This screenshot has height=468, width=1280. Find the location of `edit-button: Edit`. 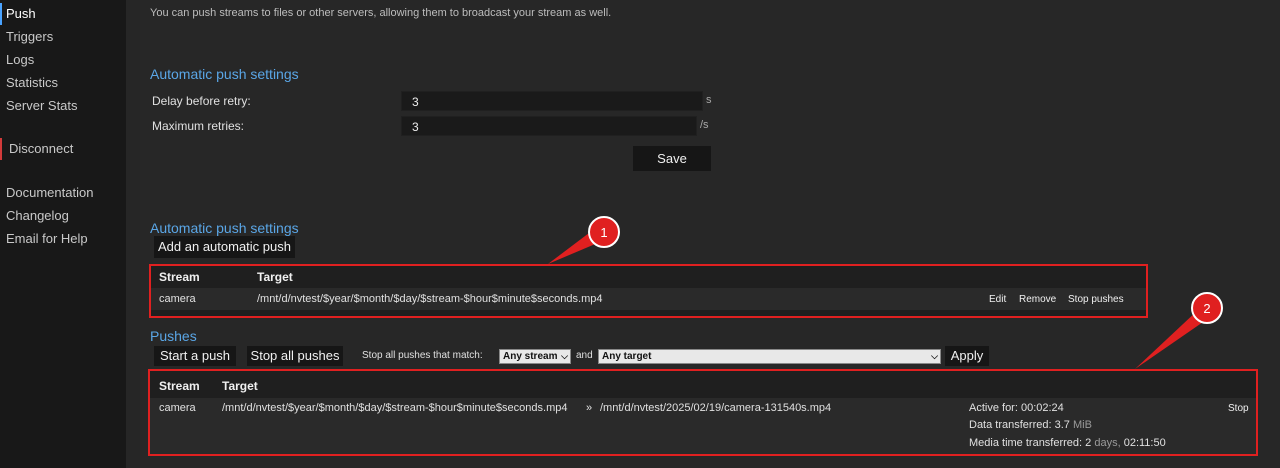

edit-button: Edit is located at coordinates (997, 299).